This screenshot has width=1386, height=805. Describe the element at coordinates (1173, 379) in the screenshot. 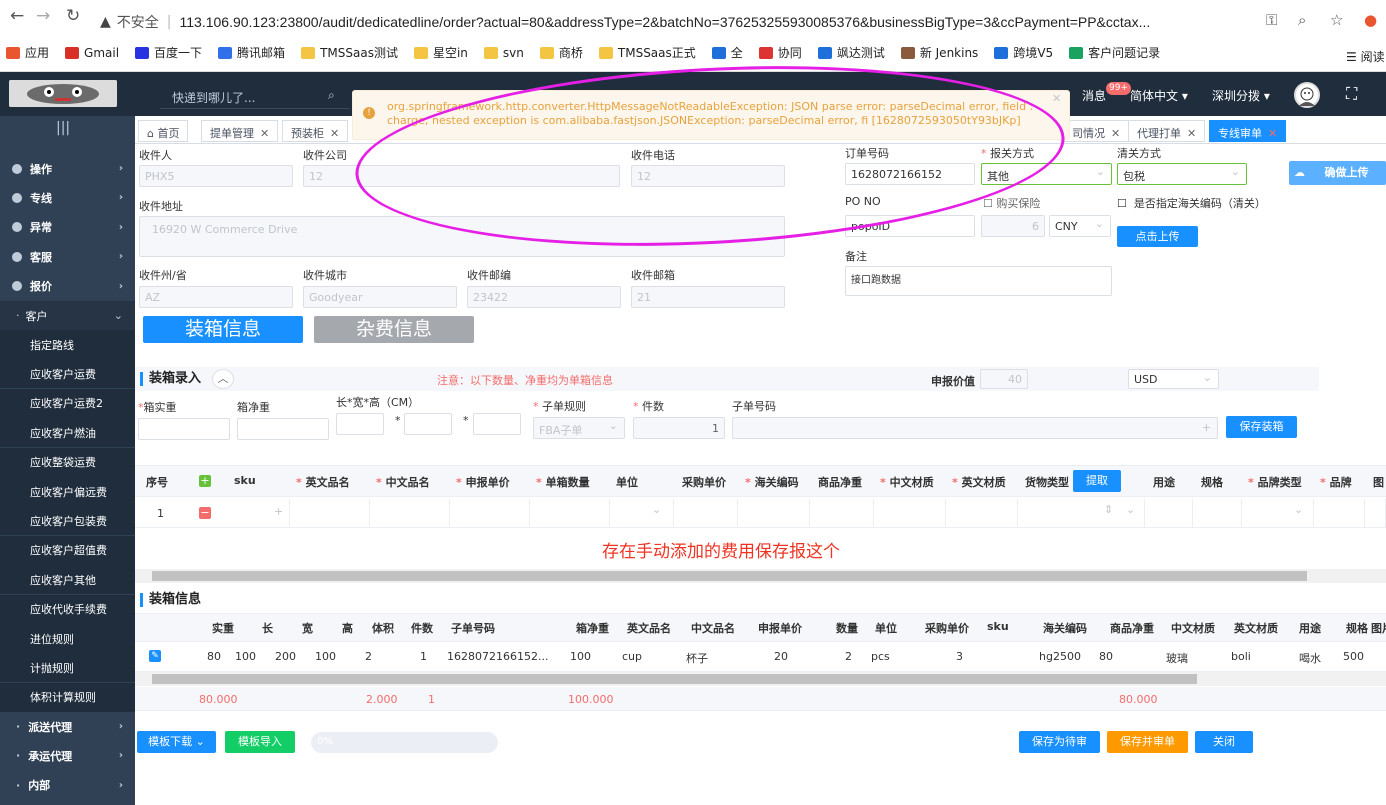

I see `currency-select: USD` at that location.